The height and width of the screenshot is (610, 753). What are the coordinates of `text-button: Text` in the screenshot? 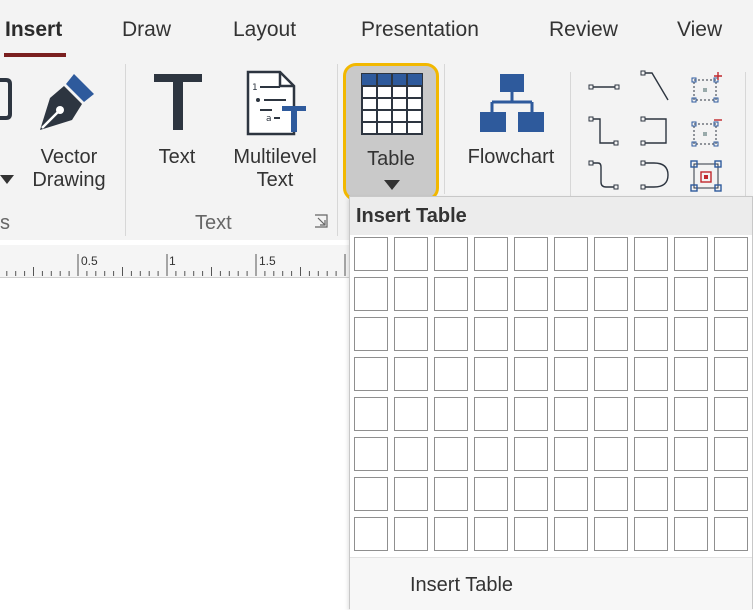 It's located at (177, 132).